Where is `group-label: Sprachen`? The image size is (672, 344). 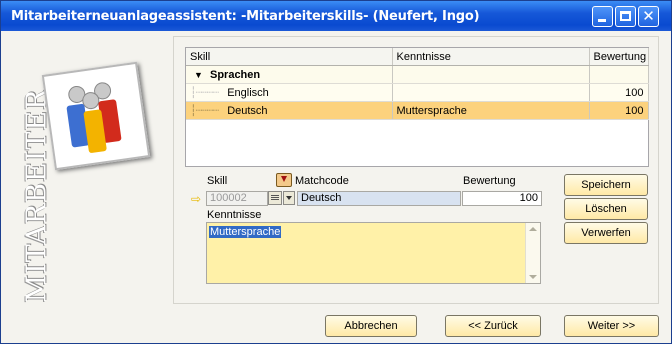
group-label: Sprachen is located at coordinates (235, 74).